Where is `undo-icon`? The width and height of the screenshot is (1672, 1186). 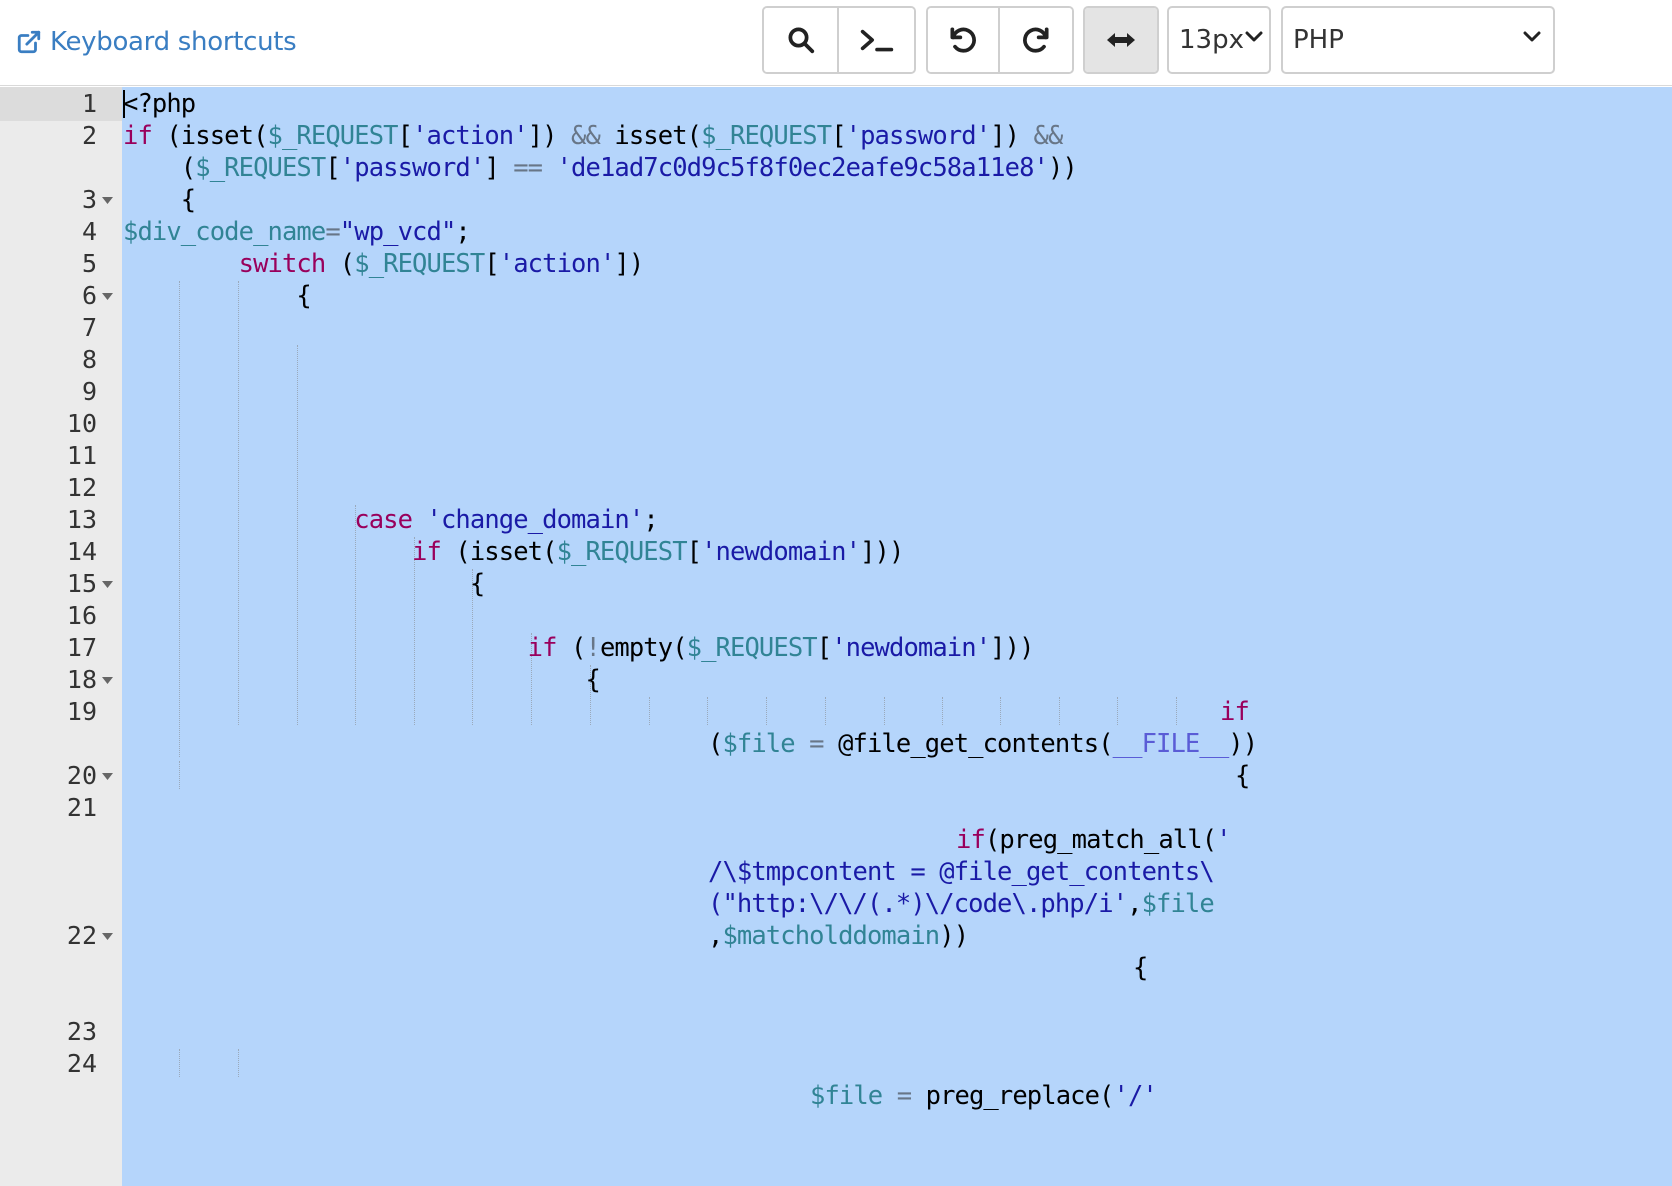 undo-icon is located at coordinates (963, 40).